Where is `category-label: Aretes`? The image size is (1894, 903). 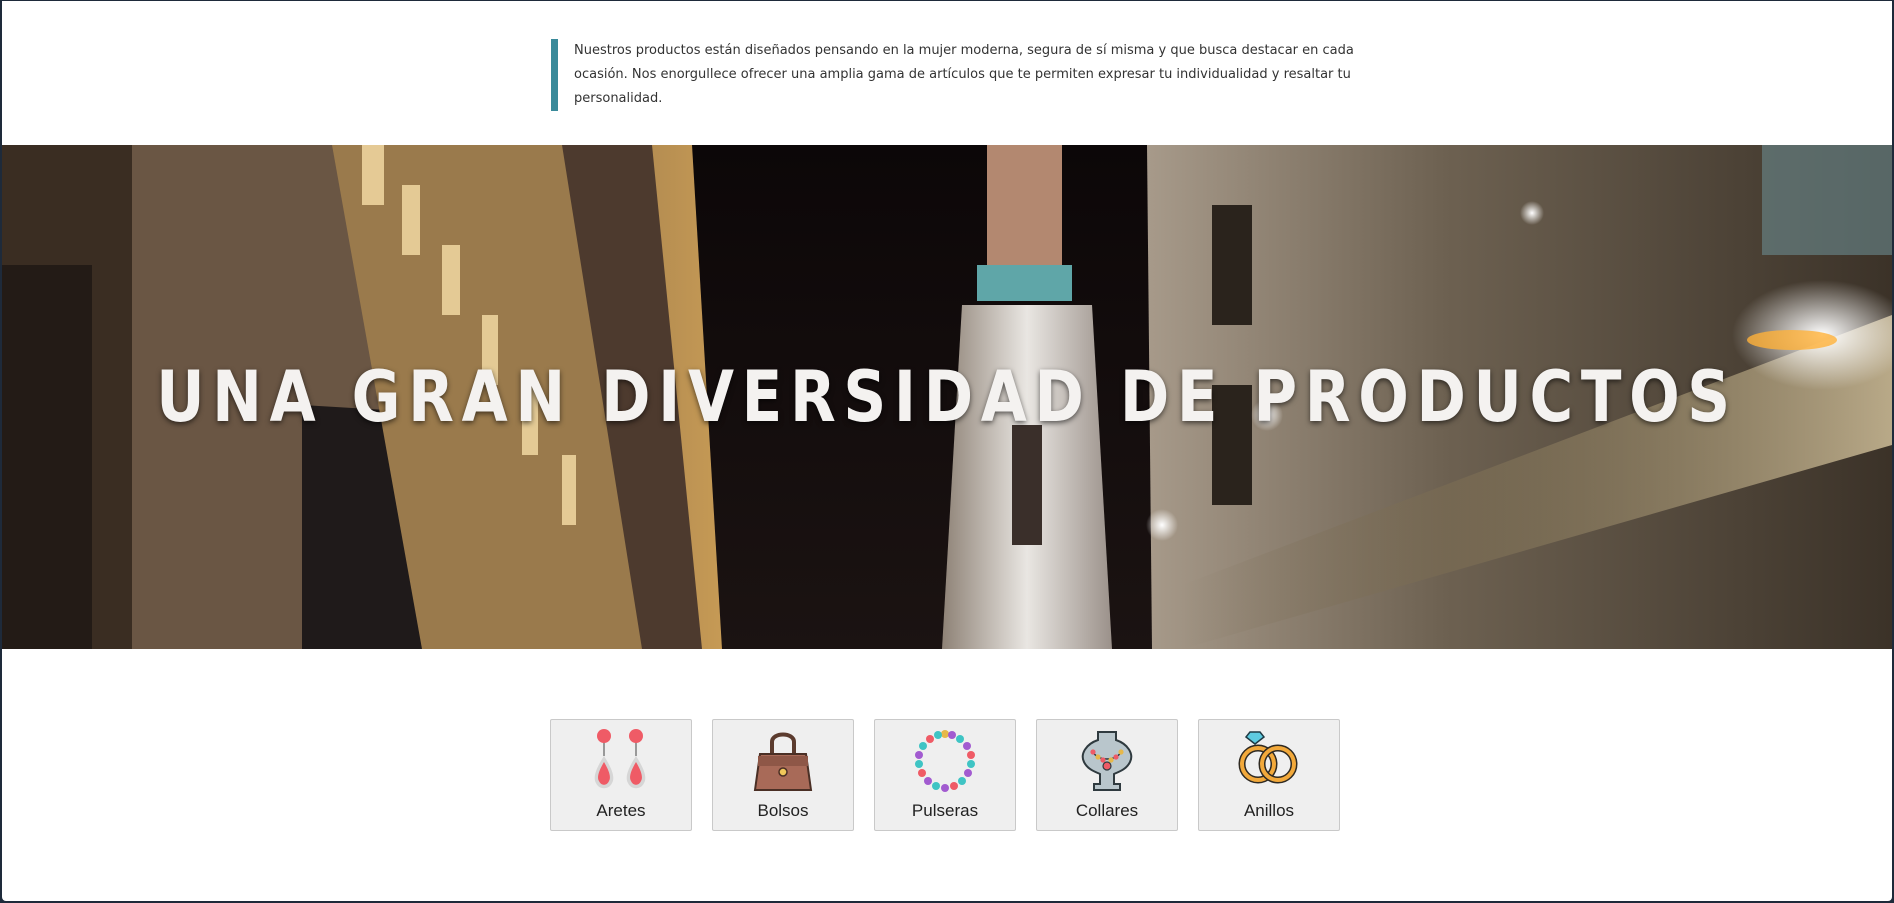 category-label: Aretes is located at coordinates (621, 810).